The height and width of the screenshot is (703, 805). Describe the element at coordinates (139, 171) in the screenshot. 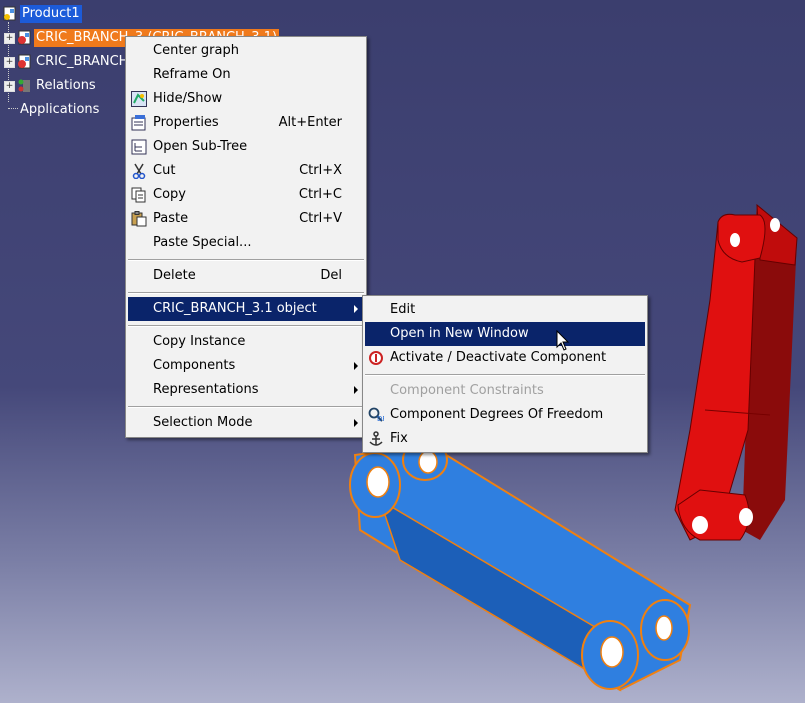

I see `scissors-icon` at that location.